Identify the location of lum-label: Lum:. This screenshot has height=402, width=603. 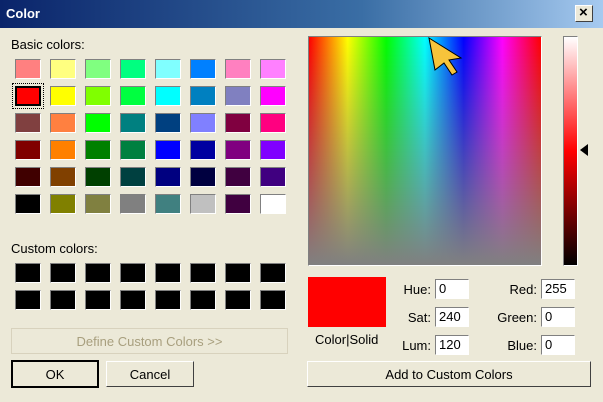
(416, 345).